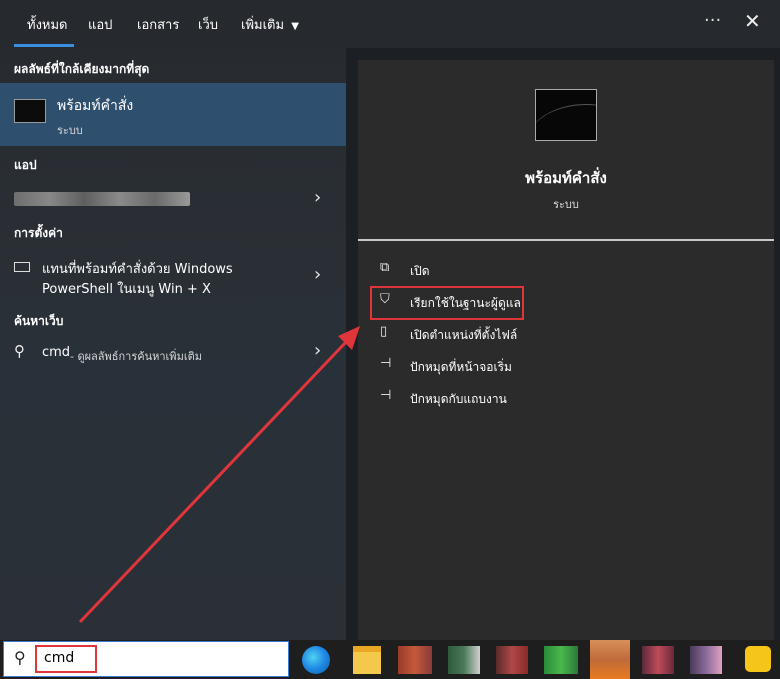 This screenshot has height=679, width=780. I want to click on edge-icon, so click(316, 660).